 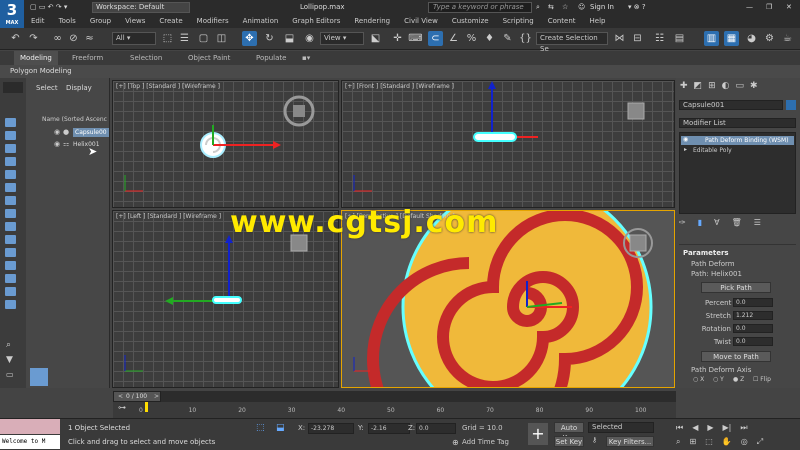 What do you see at coordinates (711, 38) in the screenshot?
I see `curve-editor-icon: ▥` at bounding box center [711, 38].